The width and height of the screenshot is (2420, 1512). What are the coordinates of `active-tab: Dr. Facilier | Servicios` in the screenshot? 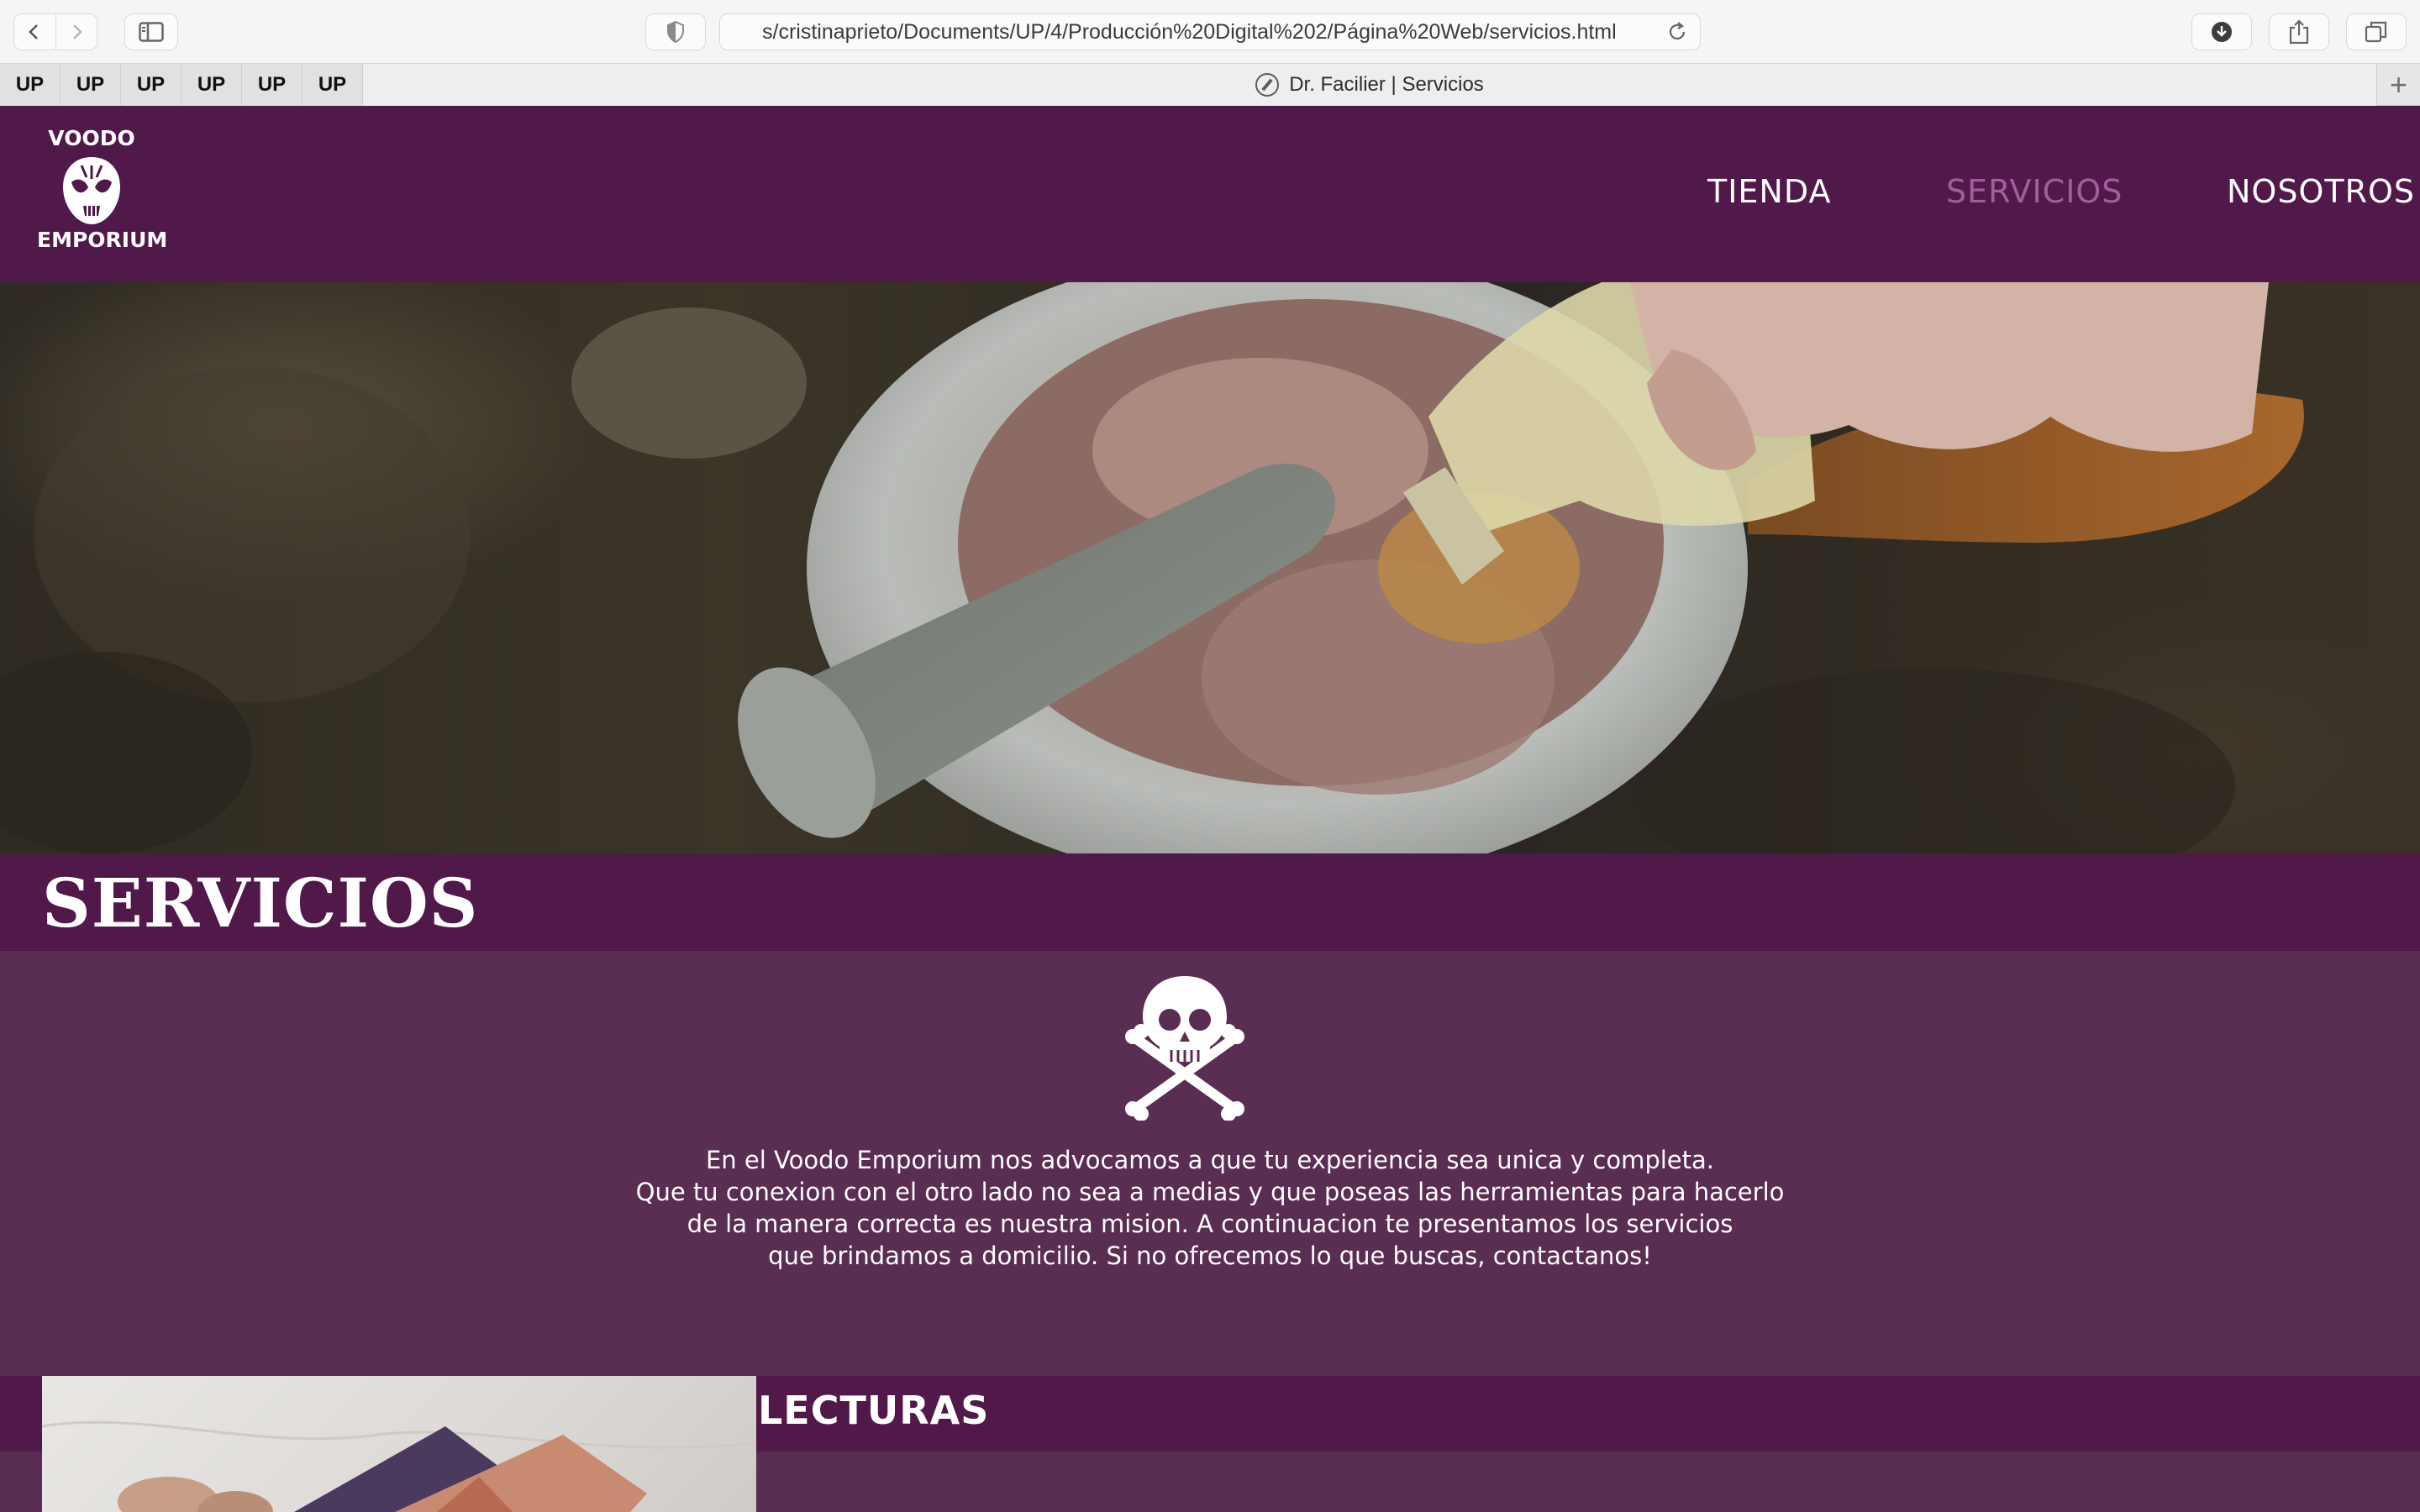 It's located at (1369, 85).